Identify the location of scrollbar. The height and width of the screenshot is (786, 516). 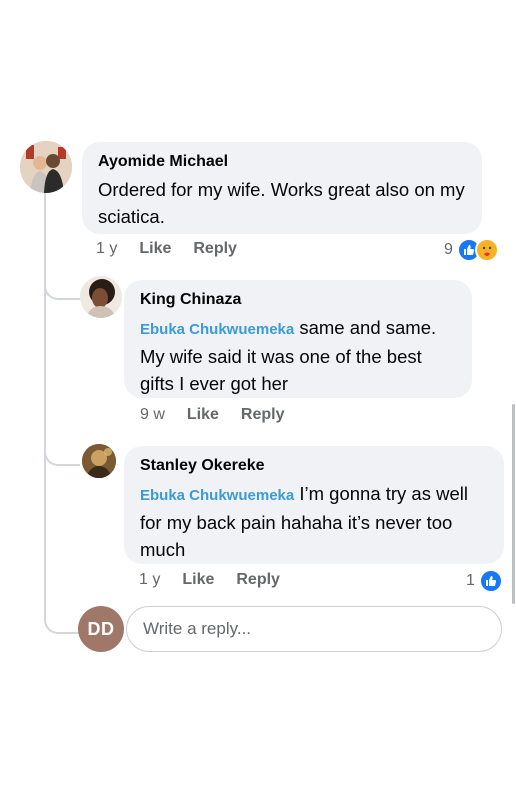
(513, 504).